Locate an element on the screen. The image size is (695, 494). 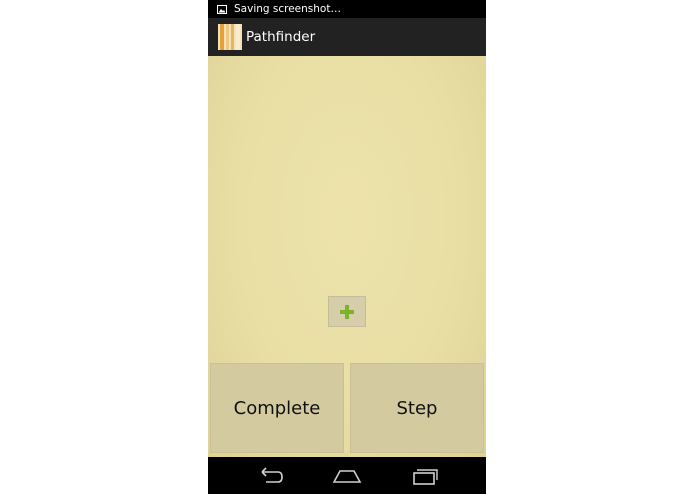
plus-icon is located at coordinates (347, 311).